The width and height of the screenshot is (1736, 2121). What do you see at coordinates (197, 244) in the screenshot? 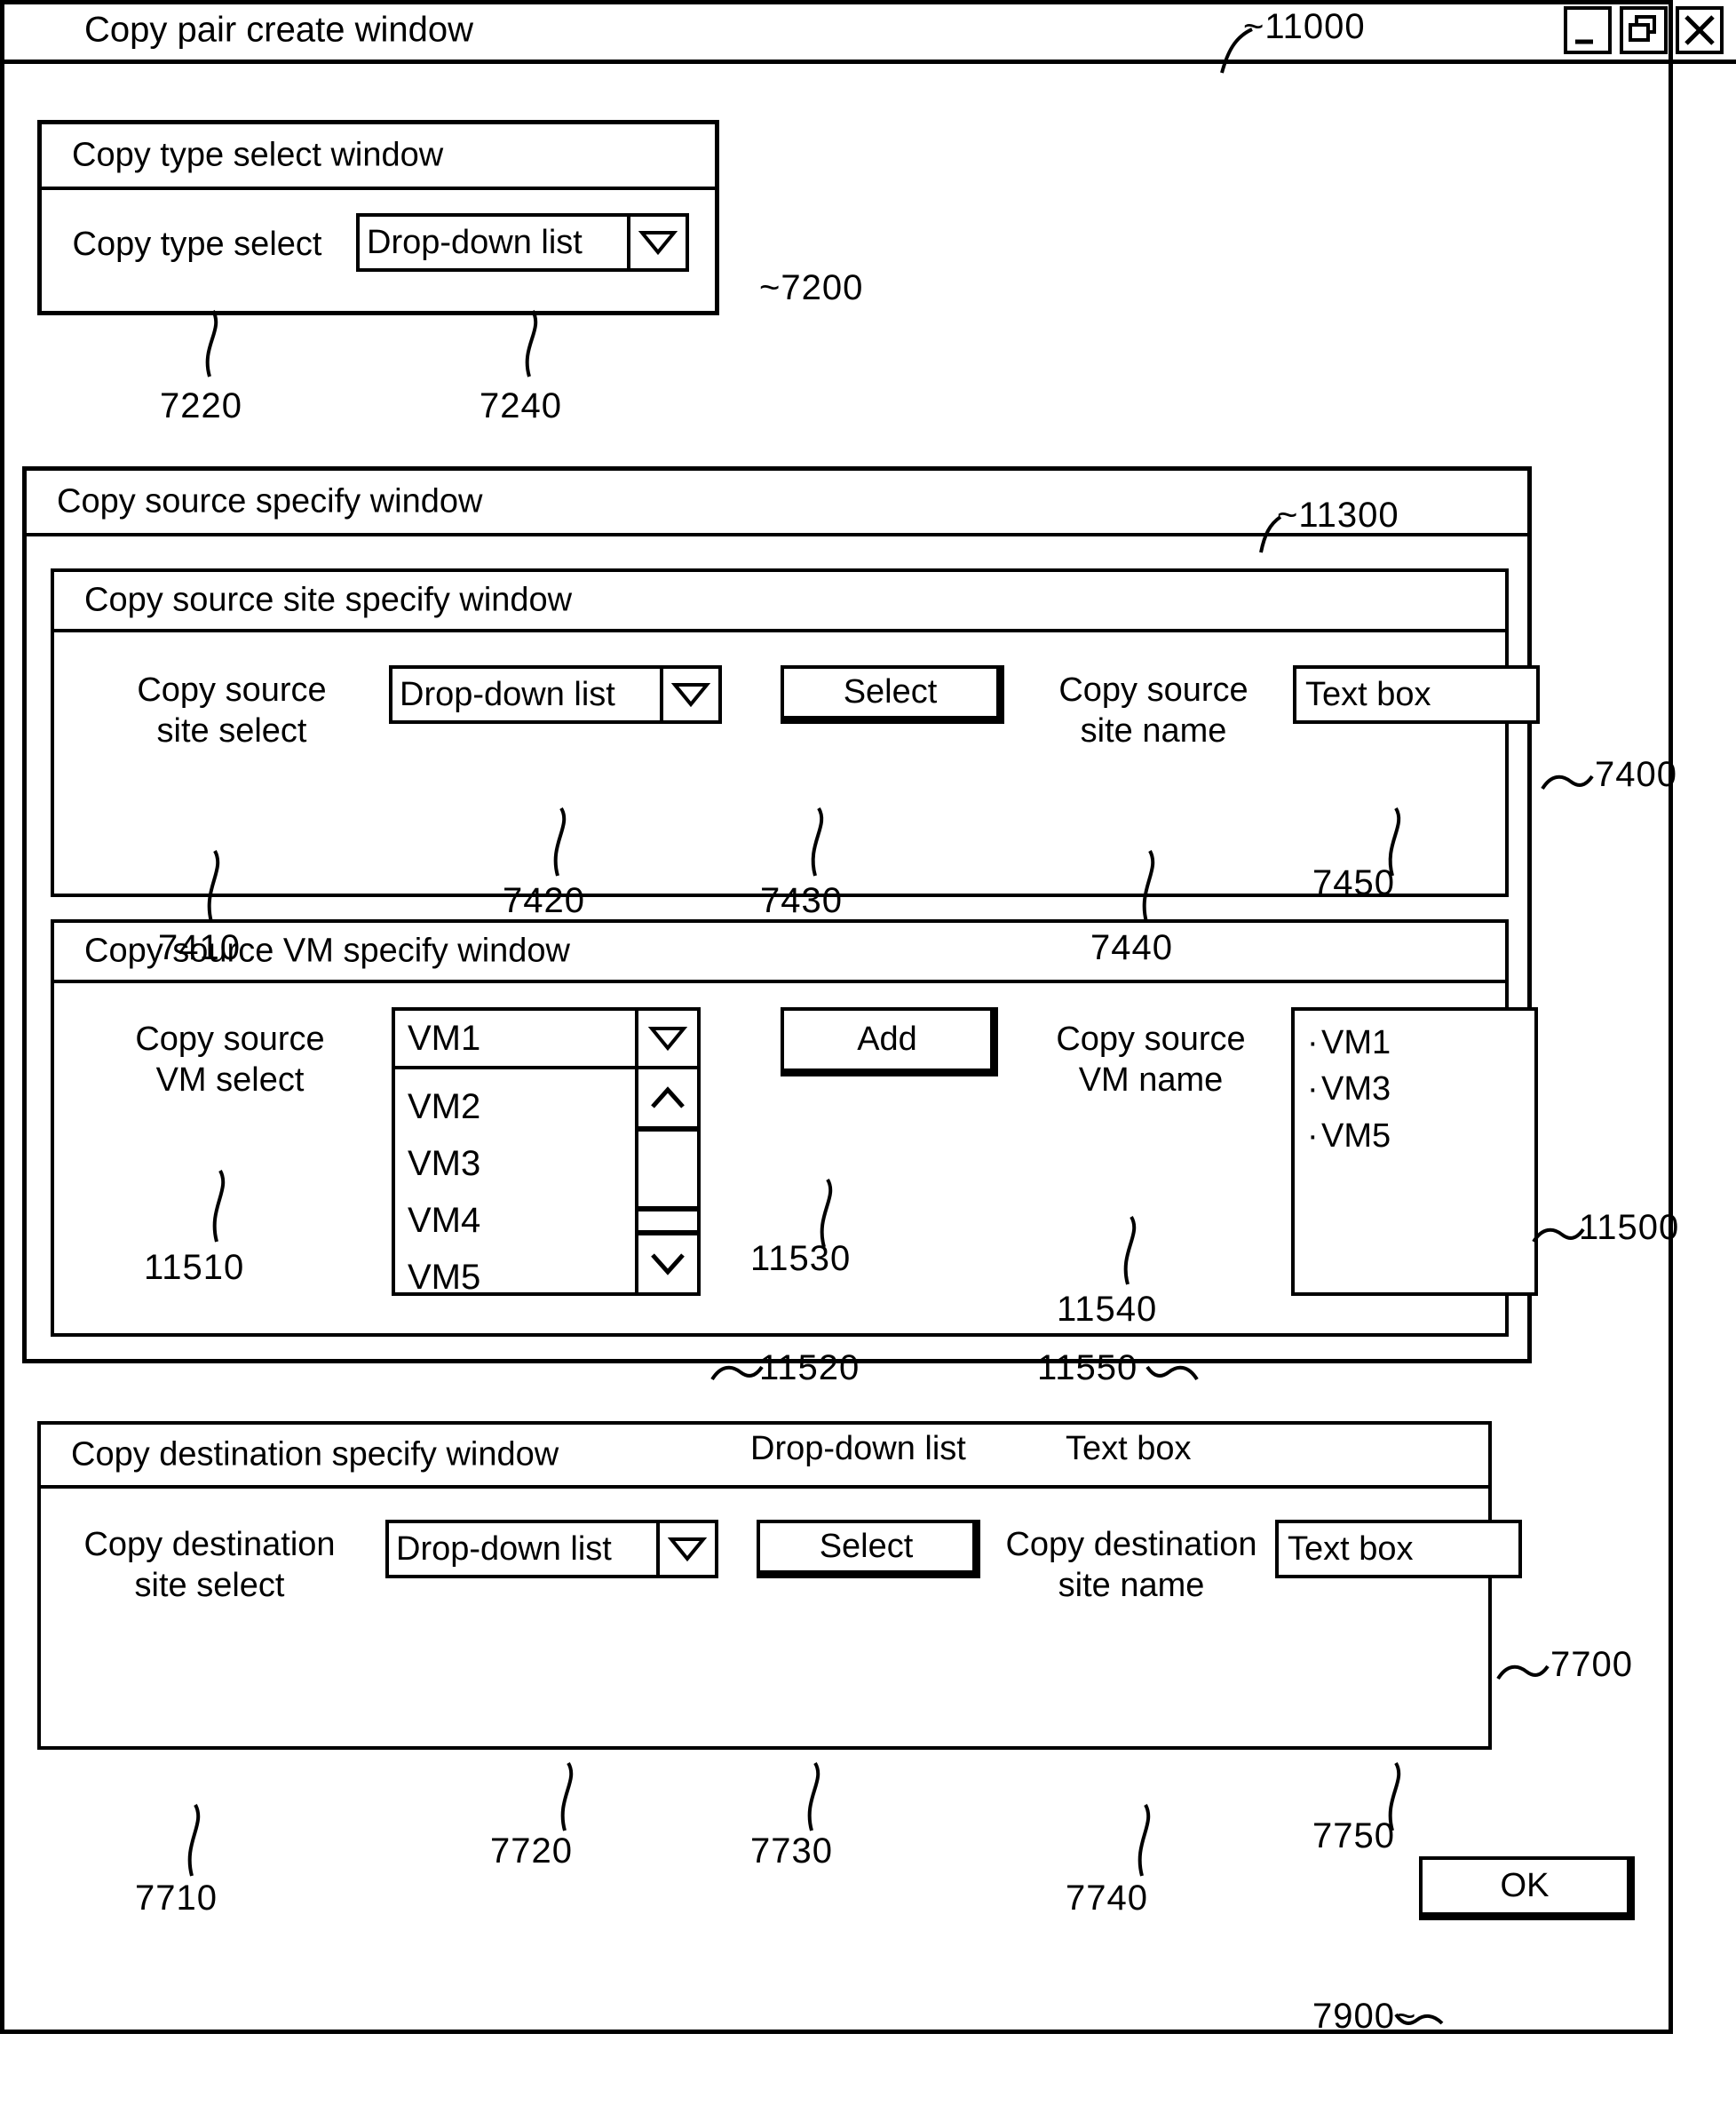
I see `copy-type-select-label: Copy type select` at bounding box center [197, 244].